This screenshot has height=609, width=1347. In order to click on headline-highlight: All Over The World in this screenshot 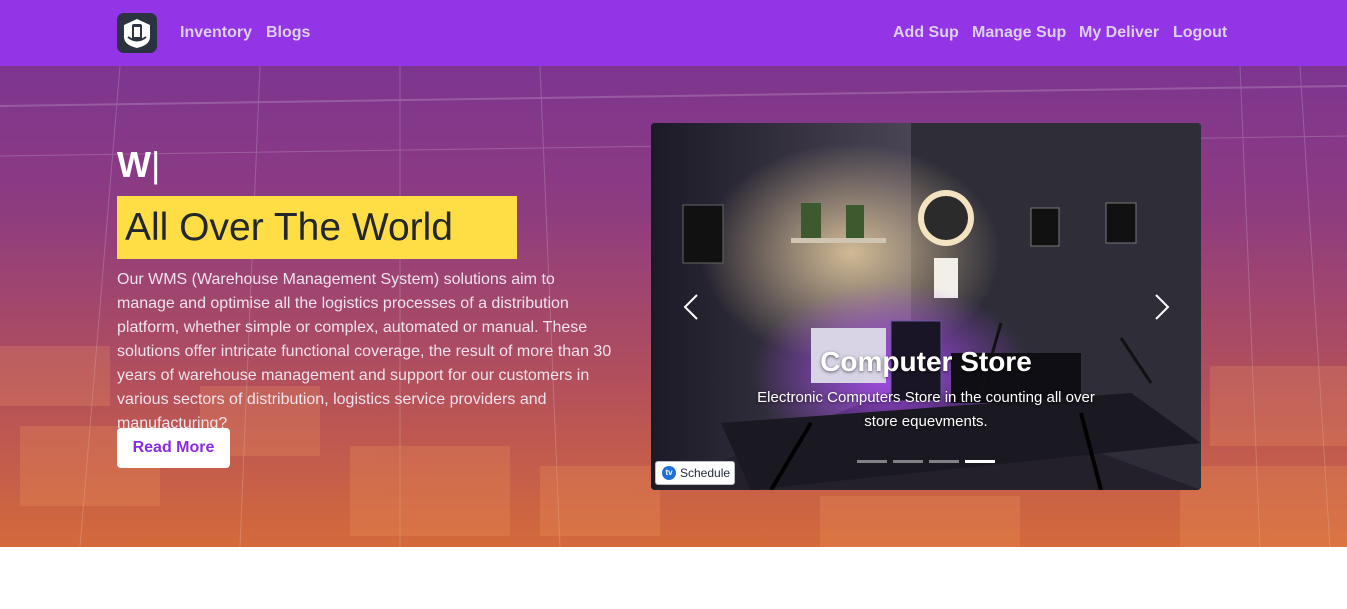, I will do `click(317, 227)`.